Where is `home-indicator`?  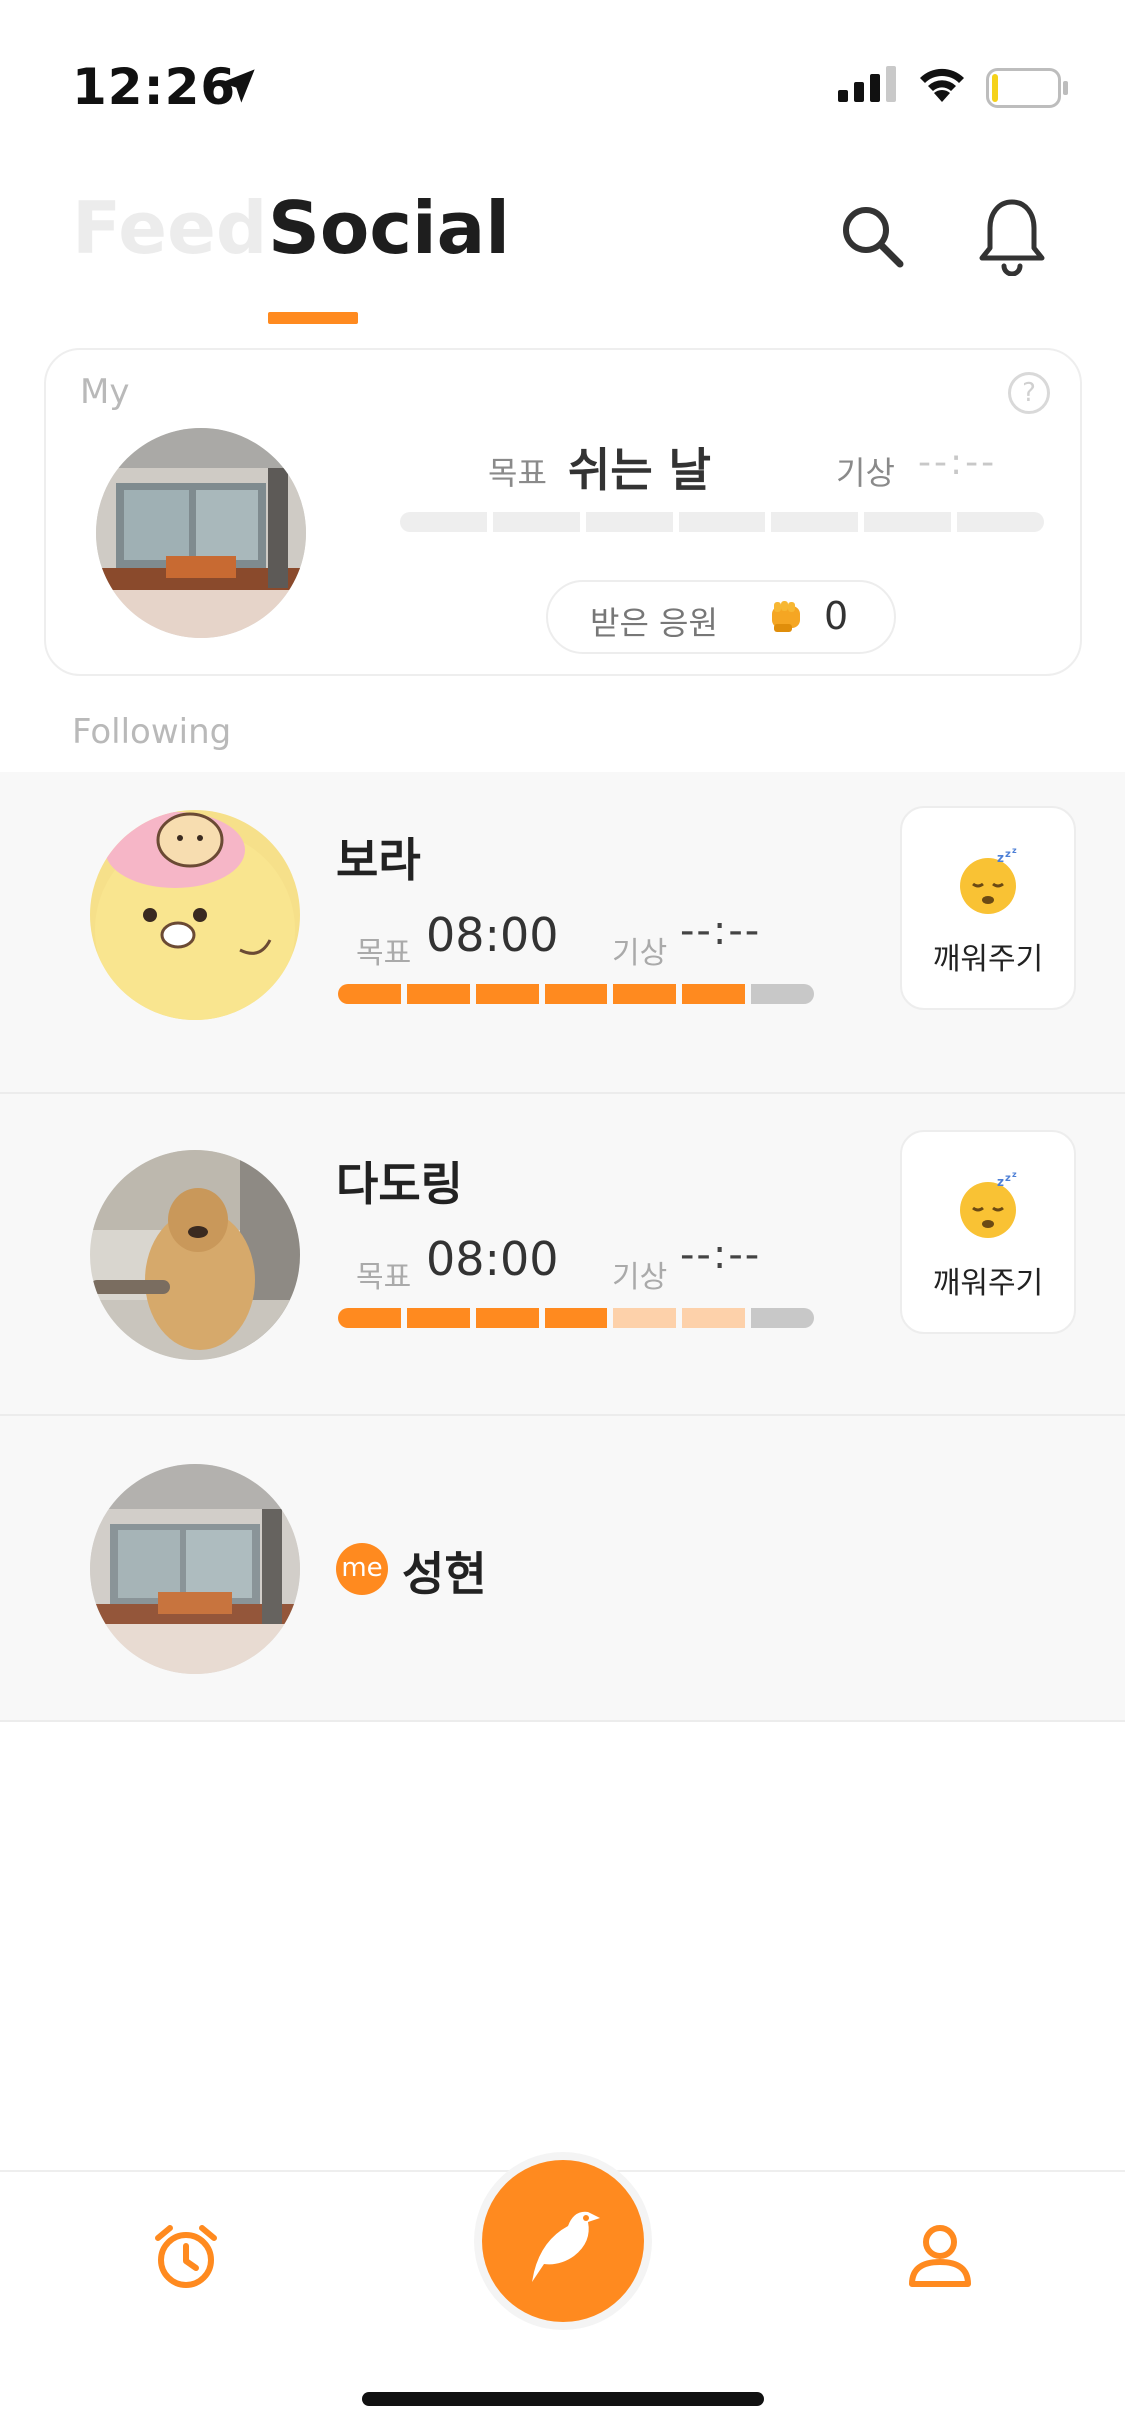 home-indicator is located at coordinates (563, 2399).